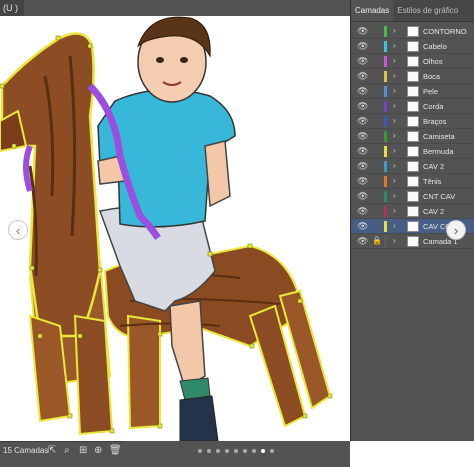  Describe the element at coordinates (430, 91) in the screenshot. I see `layer-name: Pele` at that location.